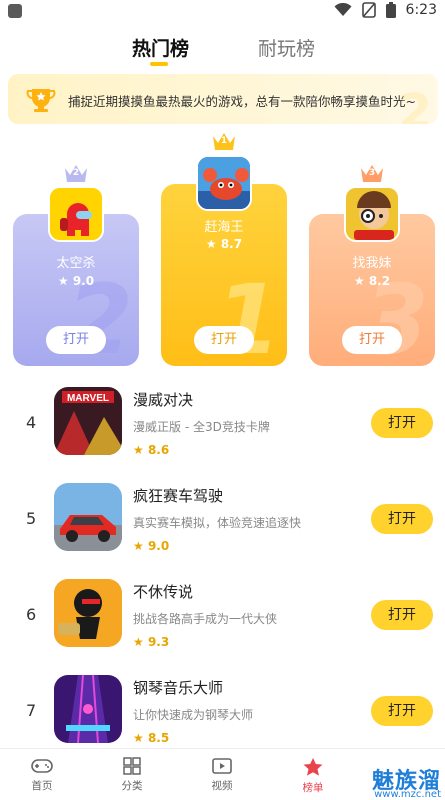 The height and width of the screenshot is (800, 445). Describe the element at coordinates (372, 214) in the screenshot. I see `detective-icon` at that location.